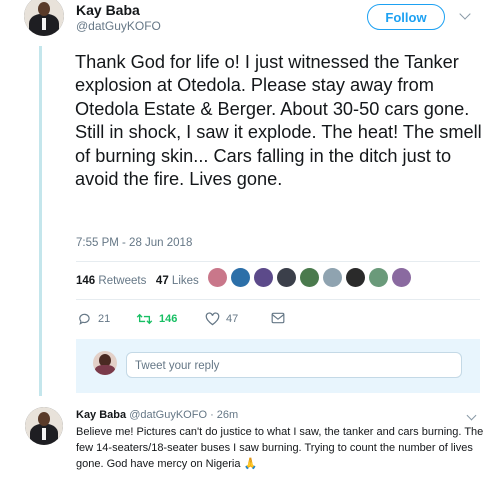  I want to click on reply-header: Kay Baba @datGuyKOFO · 26m, so click(157, 415).